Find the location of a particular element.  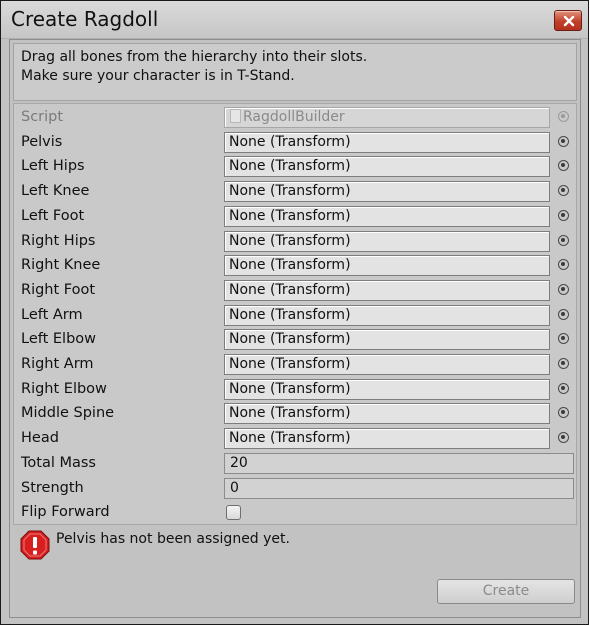

script-label: Script is located at coordinates (42, 117).